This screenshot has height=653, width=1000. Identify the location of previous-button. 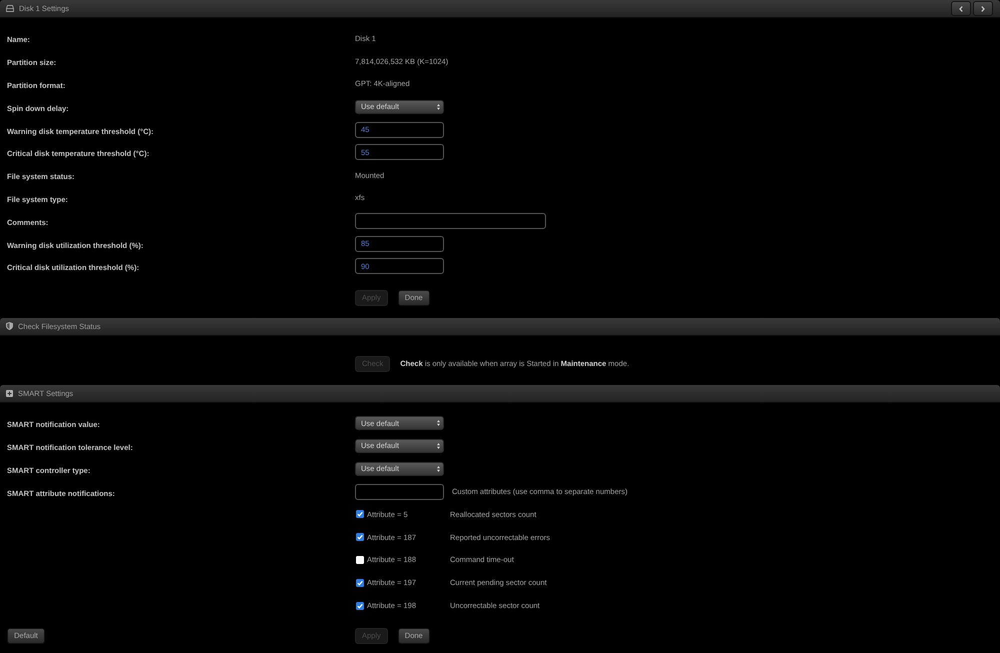
(961, 8).